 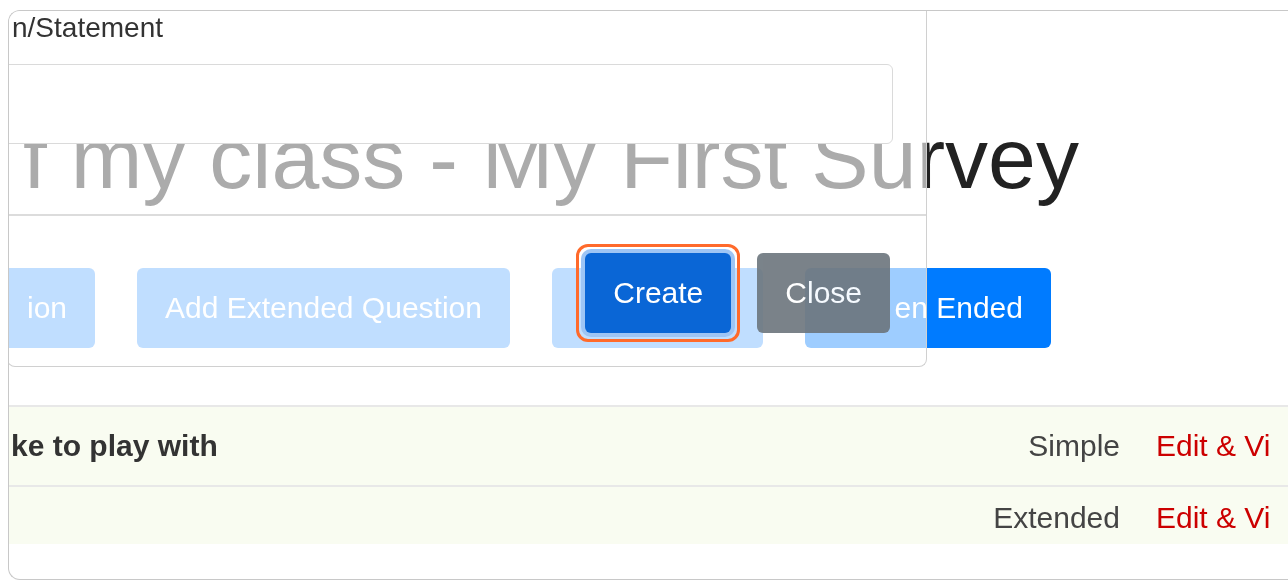 What do you see at coordinates (451, 104) in the screenshot?
I see `statement-input` at bounding box center [451, 104].